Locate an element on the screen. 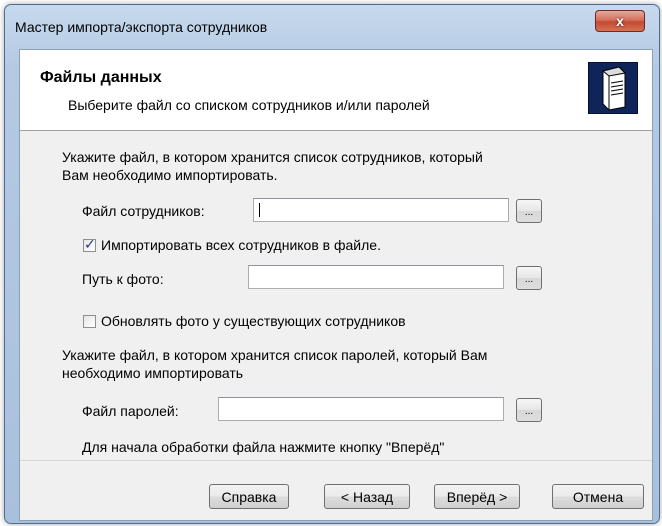 The image size is (662, 526). button-bar: Справка < Назад Вперёд > Отмена is located at coordinates (336, 490).